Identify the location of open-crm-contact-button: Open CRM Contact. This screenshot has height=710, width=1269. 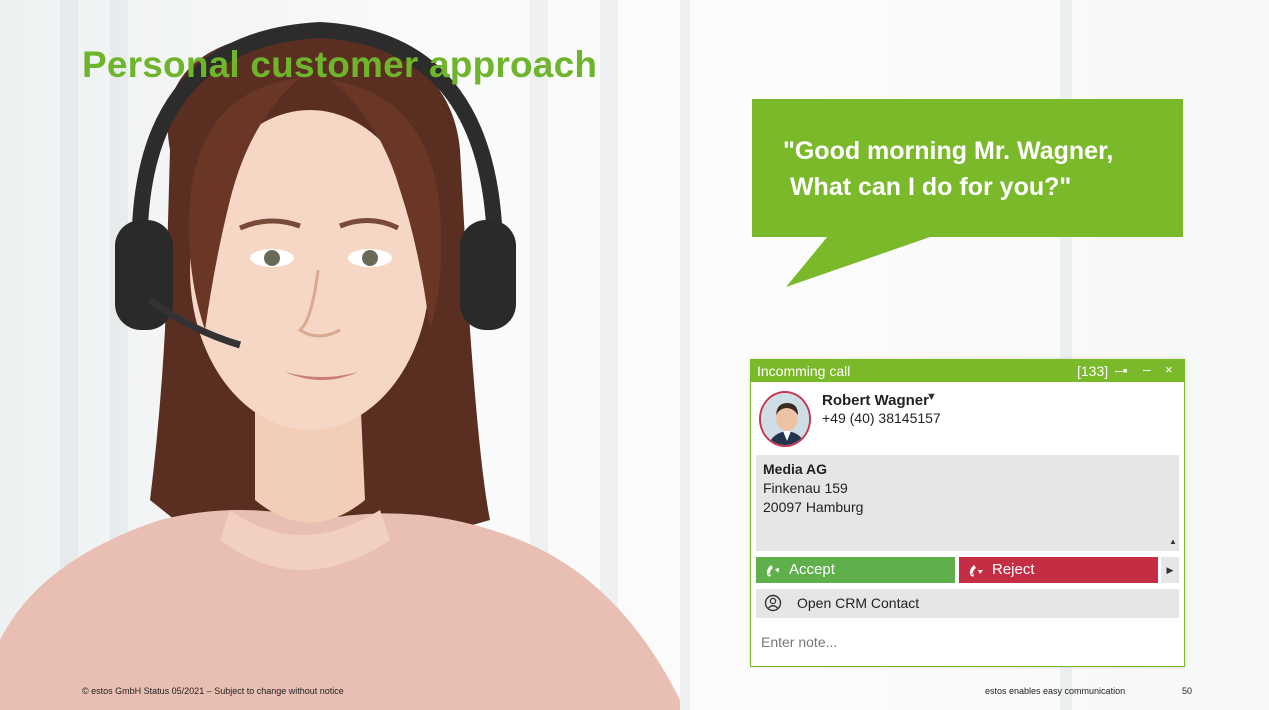
(967, 603).